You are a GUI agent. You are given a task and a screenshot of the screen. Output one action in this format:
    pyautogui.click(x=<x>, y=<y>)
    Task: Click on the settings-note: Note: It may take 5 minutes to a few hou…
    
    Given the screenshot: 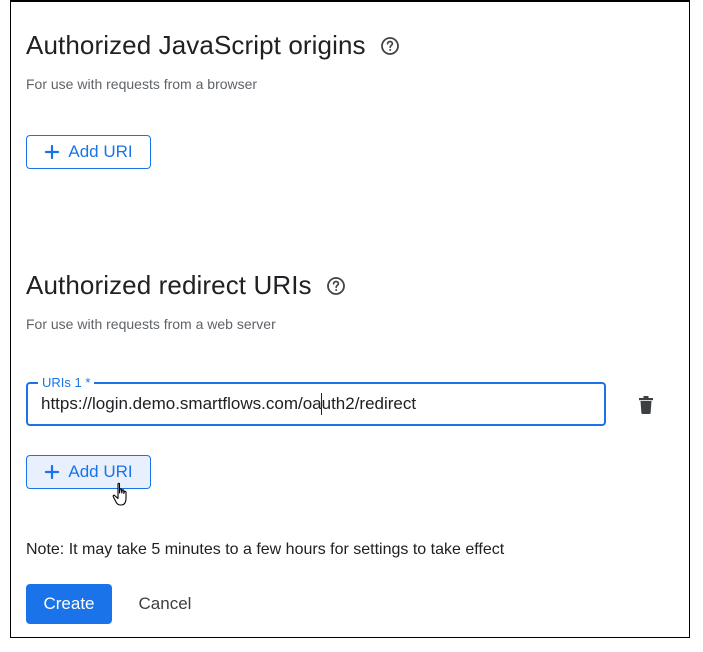 What is the action you would take?
    pyautogui.click(x=265, y=549)
    